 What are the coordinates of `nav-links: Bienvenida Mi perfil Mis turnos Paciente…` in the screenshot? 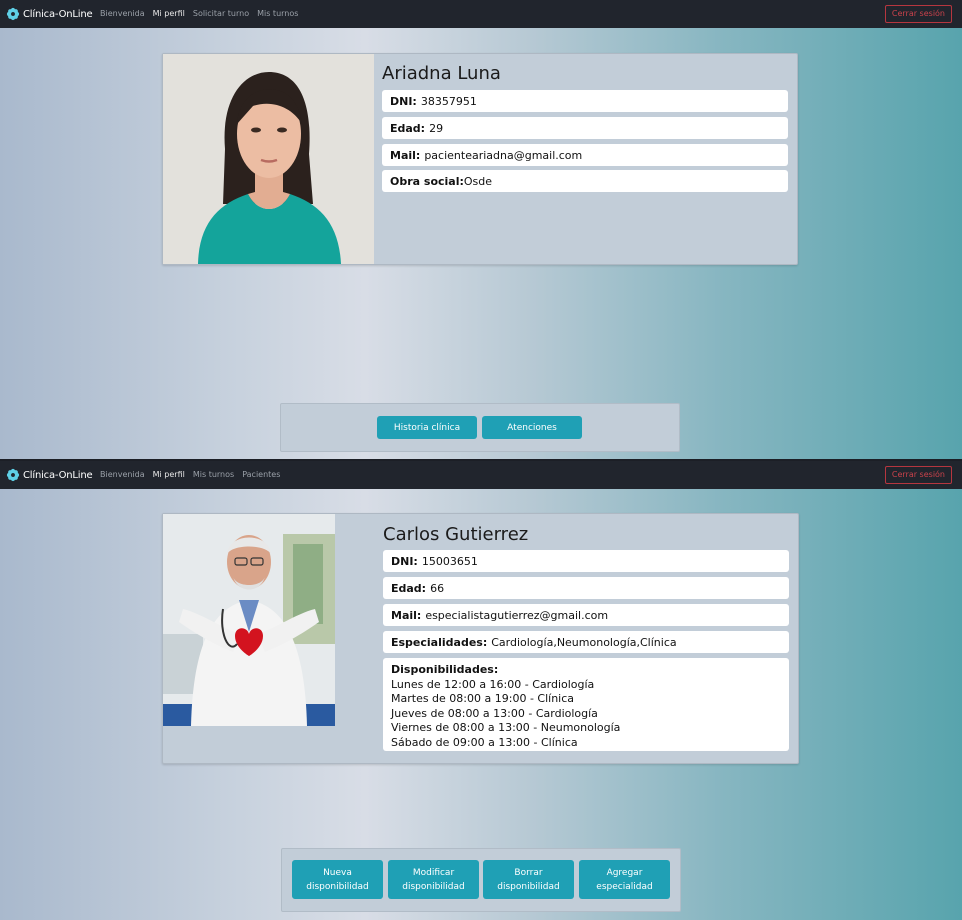 It's located at (194, 474).